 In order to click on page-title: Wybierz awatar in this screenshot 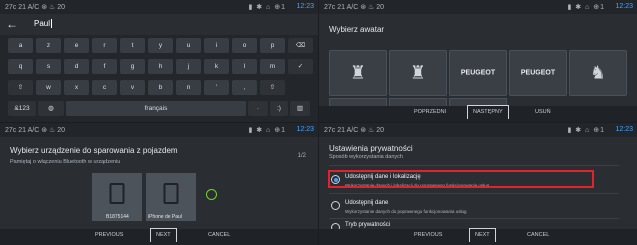, I will do `click(357, 29)`.